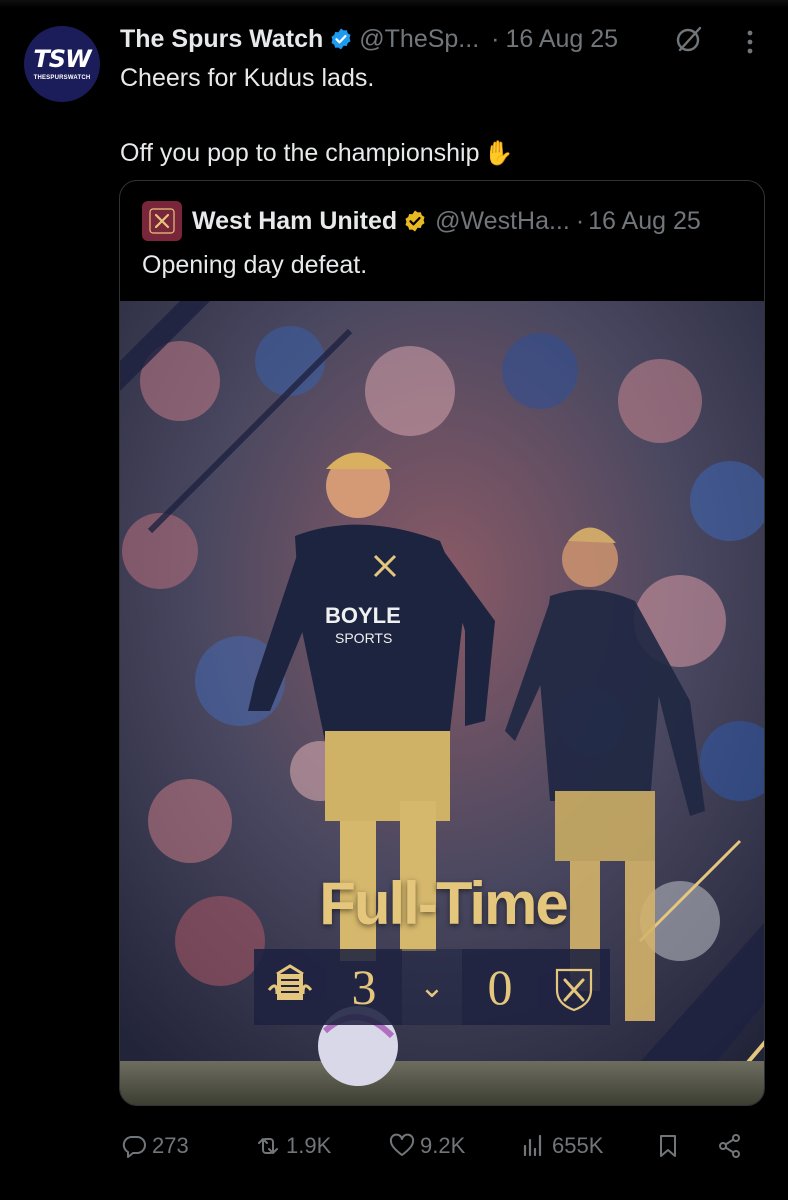  I want to click on repost-icon, so click(268, 1146).